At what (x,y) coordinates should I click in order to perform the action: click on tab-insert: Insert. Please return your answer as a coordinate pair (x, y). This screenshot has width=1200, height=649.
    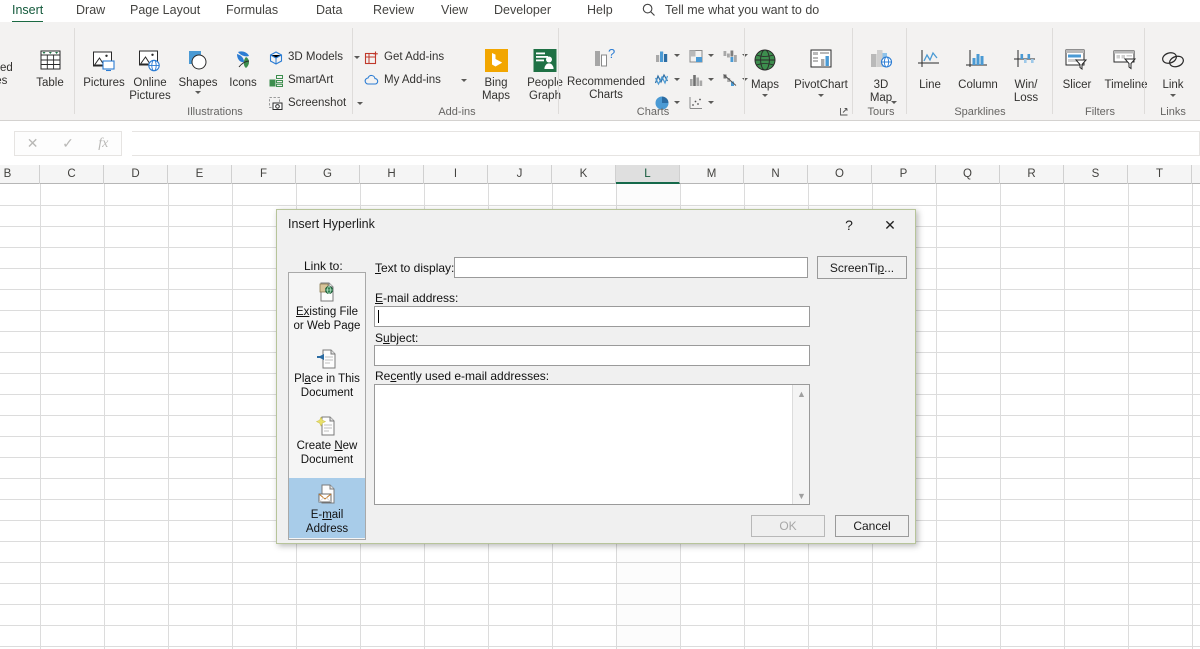
    Looking at the image, I should click on (27, 11).